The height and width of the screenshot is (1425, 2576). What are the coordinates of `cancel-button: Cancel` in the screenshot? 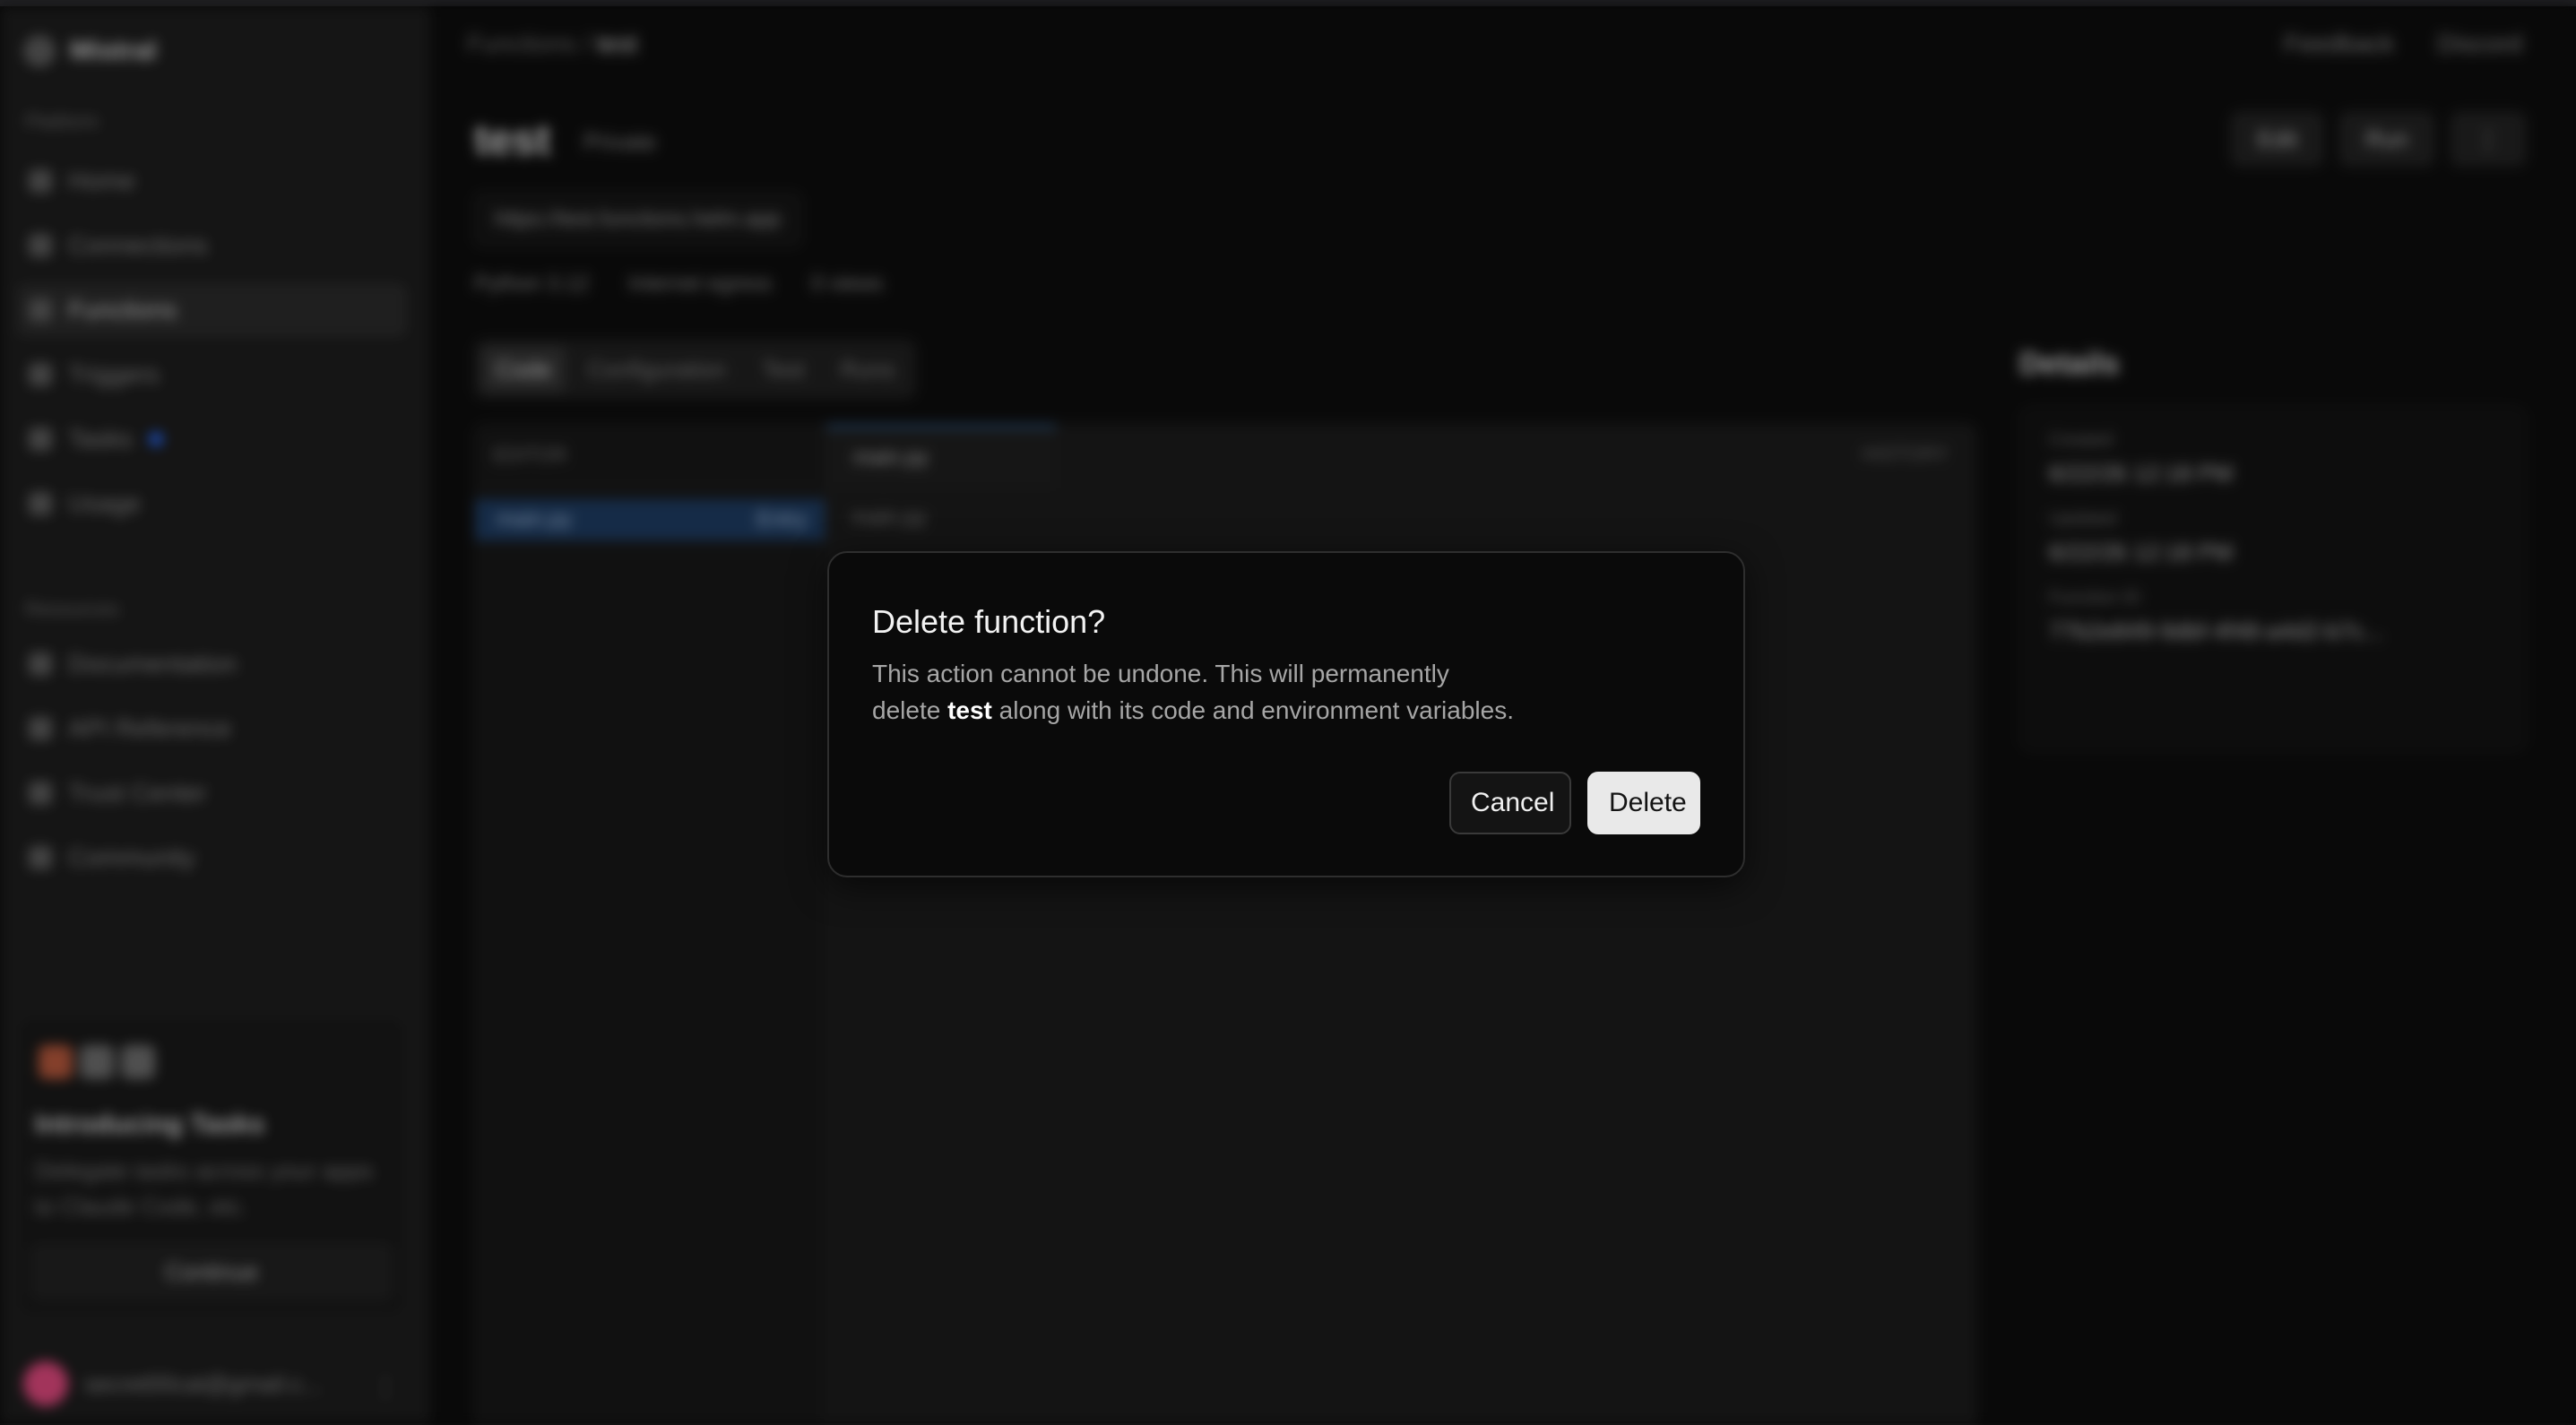 It's located at (1510, 803).